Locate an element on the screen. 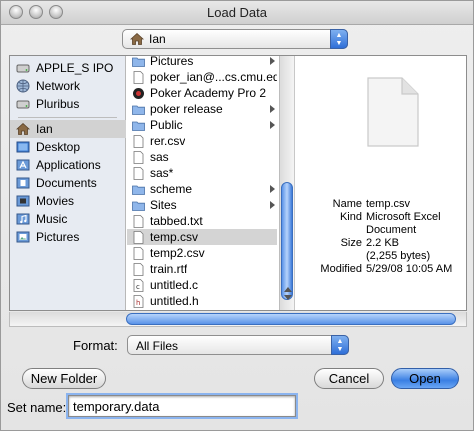 Image resolution: width=474 pixels, height=431 pixels. music-icon is located at coordinates (23, 219).